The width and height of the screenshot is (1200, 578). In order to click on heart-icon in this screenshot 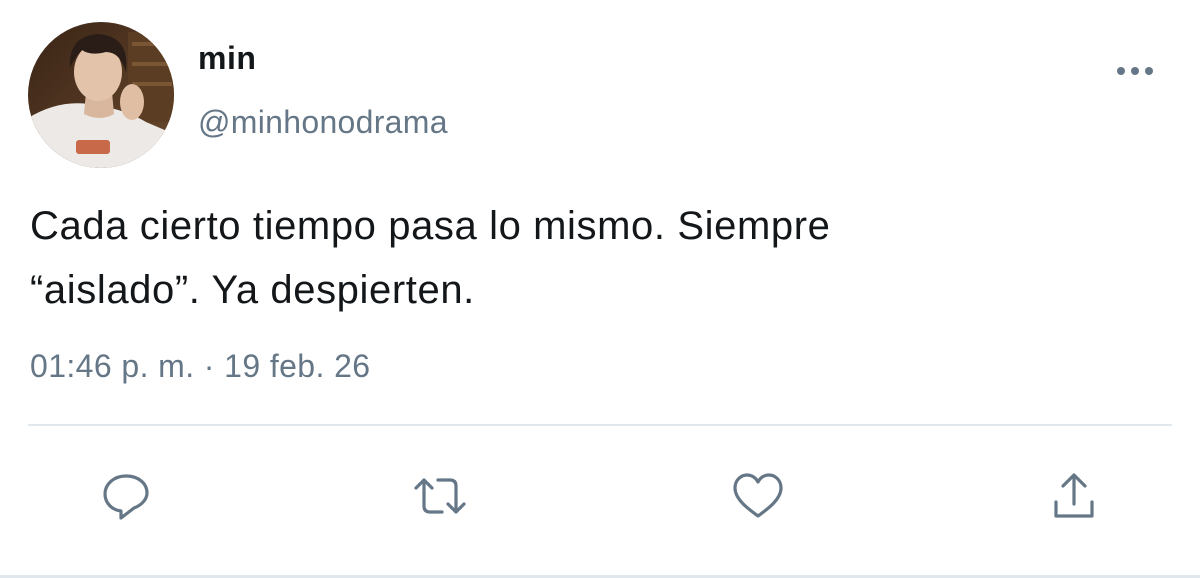, I will do `click(758, 495)`.